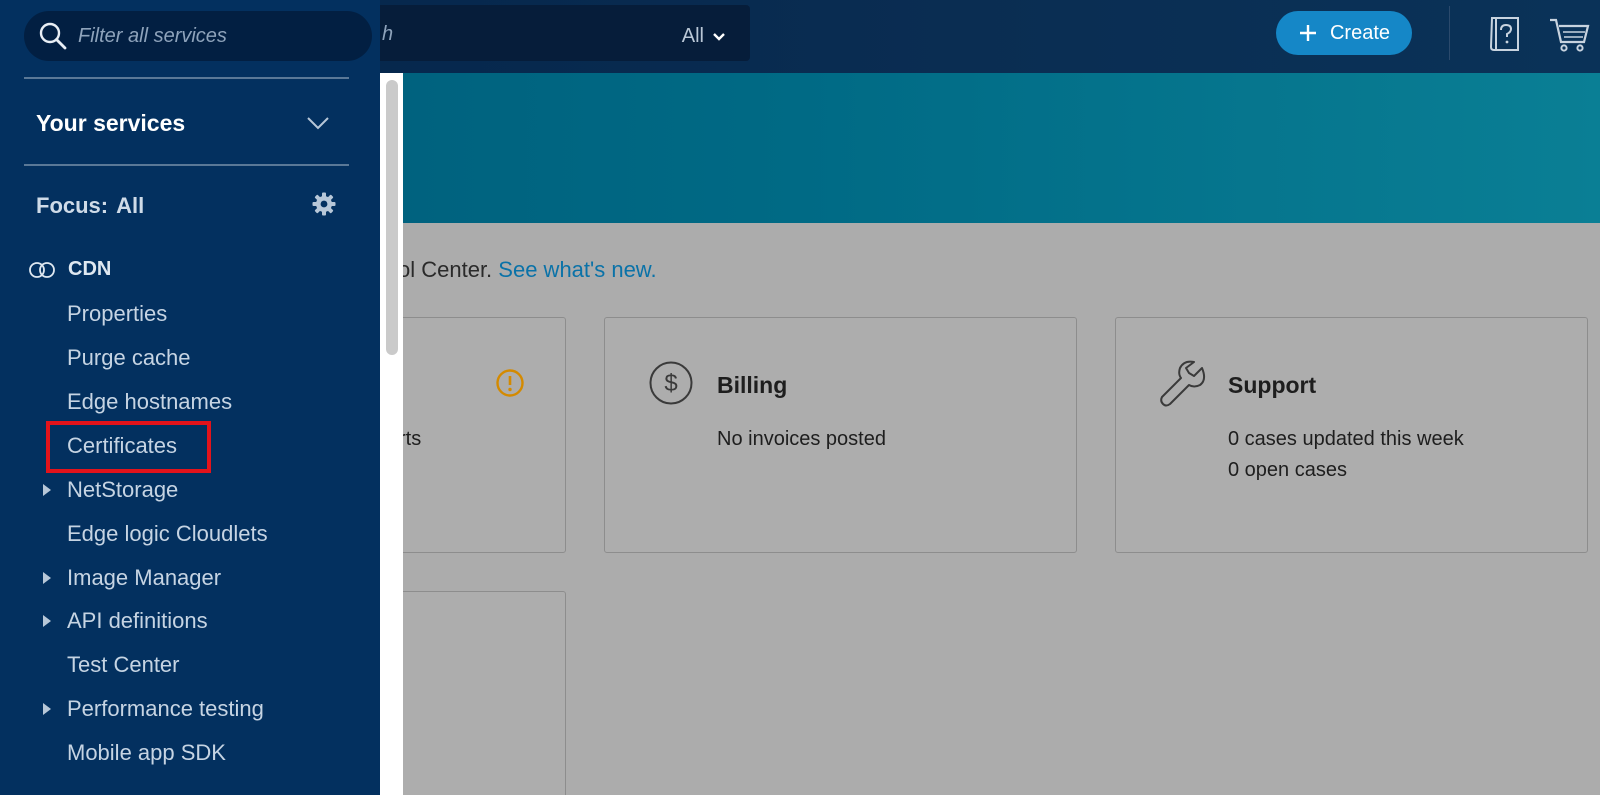 This screenshot has height=795, width=1600. I want to click on nav-item-test-center: Test Center, so click(123, 665).